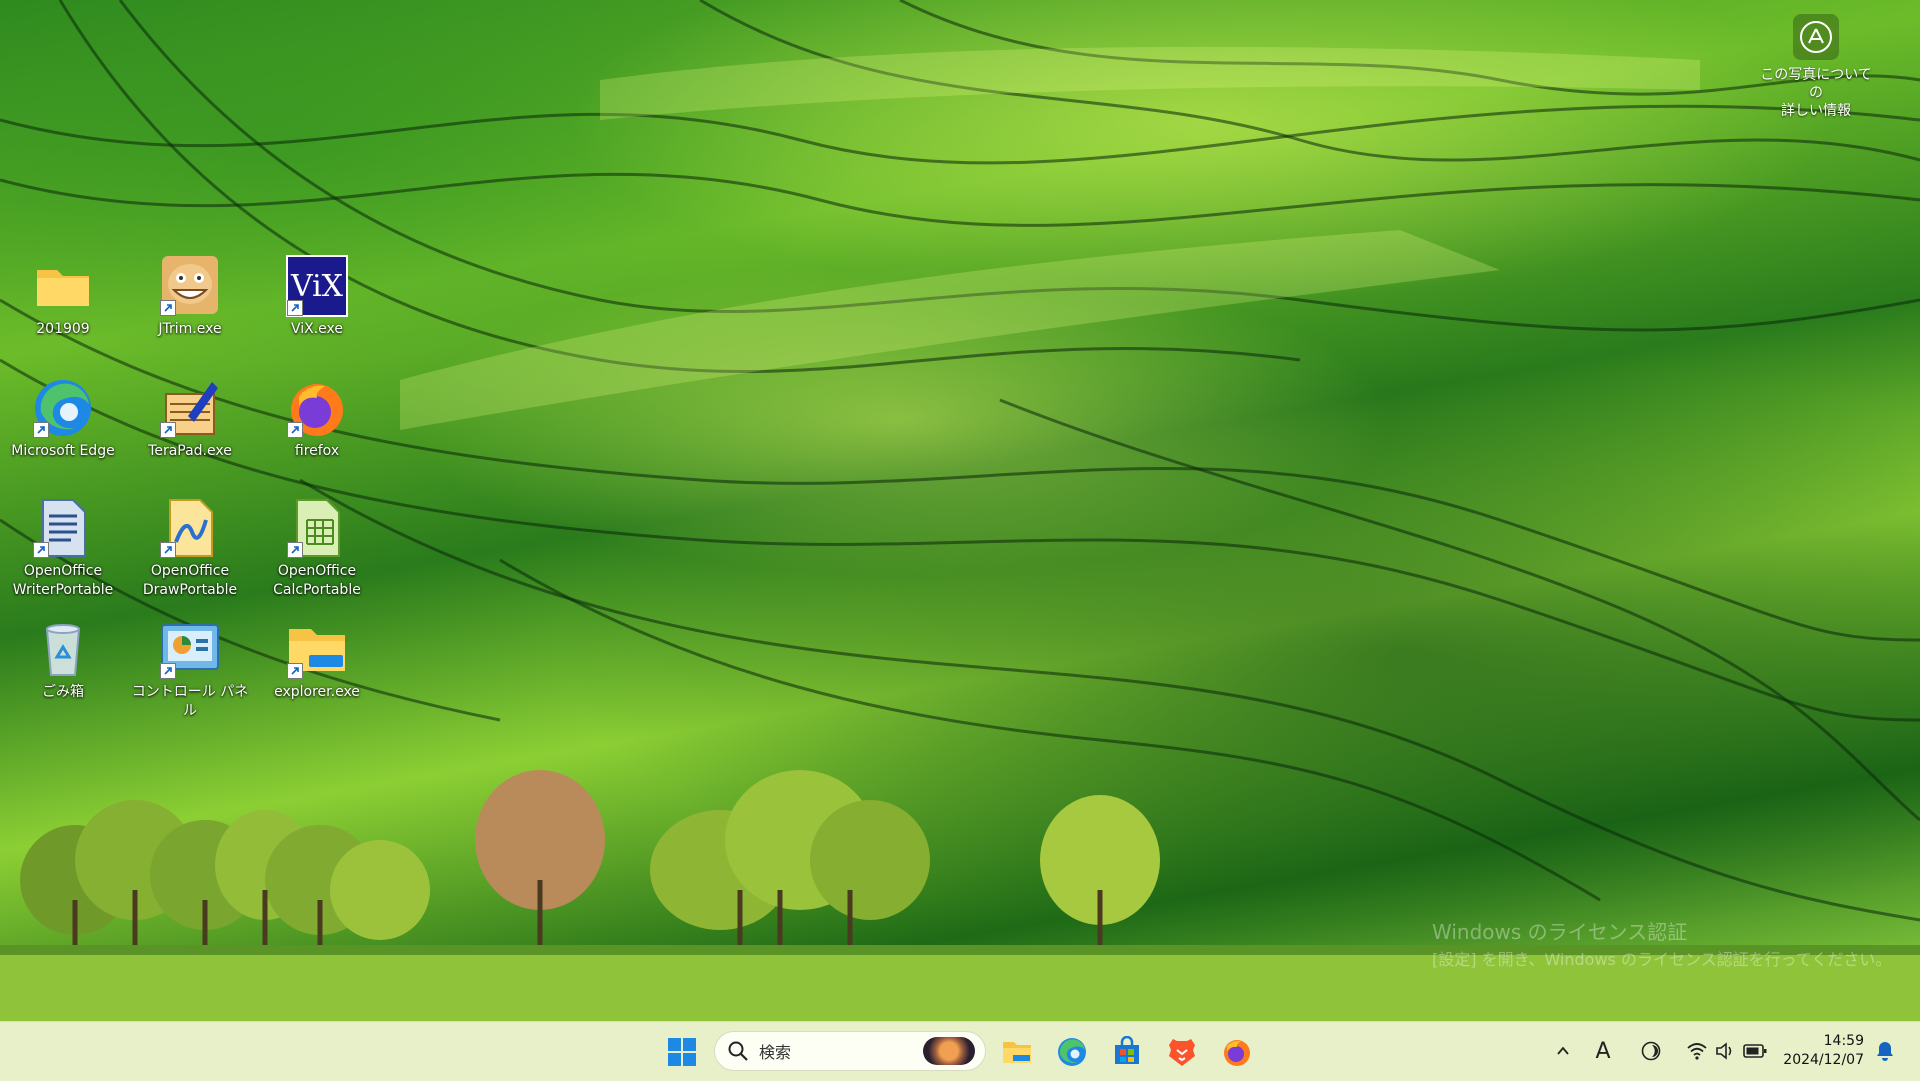 Image resolution: width=1920 pixels, height=1081 pixels. What do you see at coordinates (190, 286) in the screenshot?
I see `jtrim-icon` at bounding box center [190, 286].